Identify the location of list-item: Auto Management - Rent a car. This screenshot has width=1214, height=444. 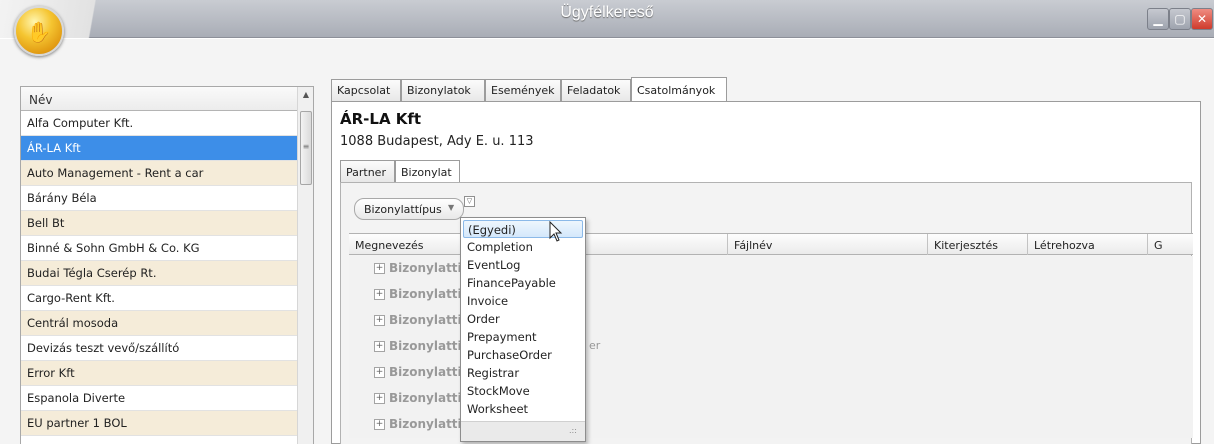
(159, 173).